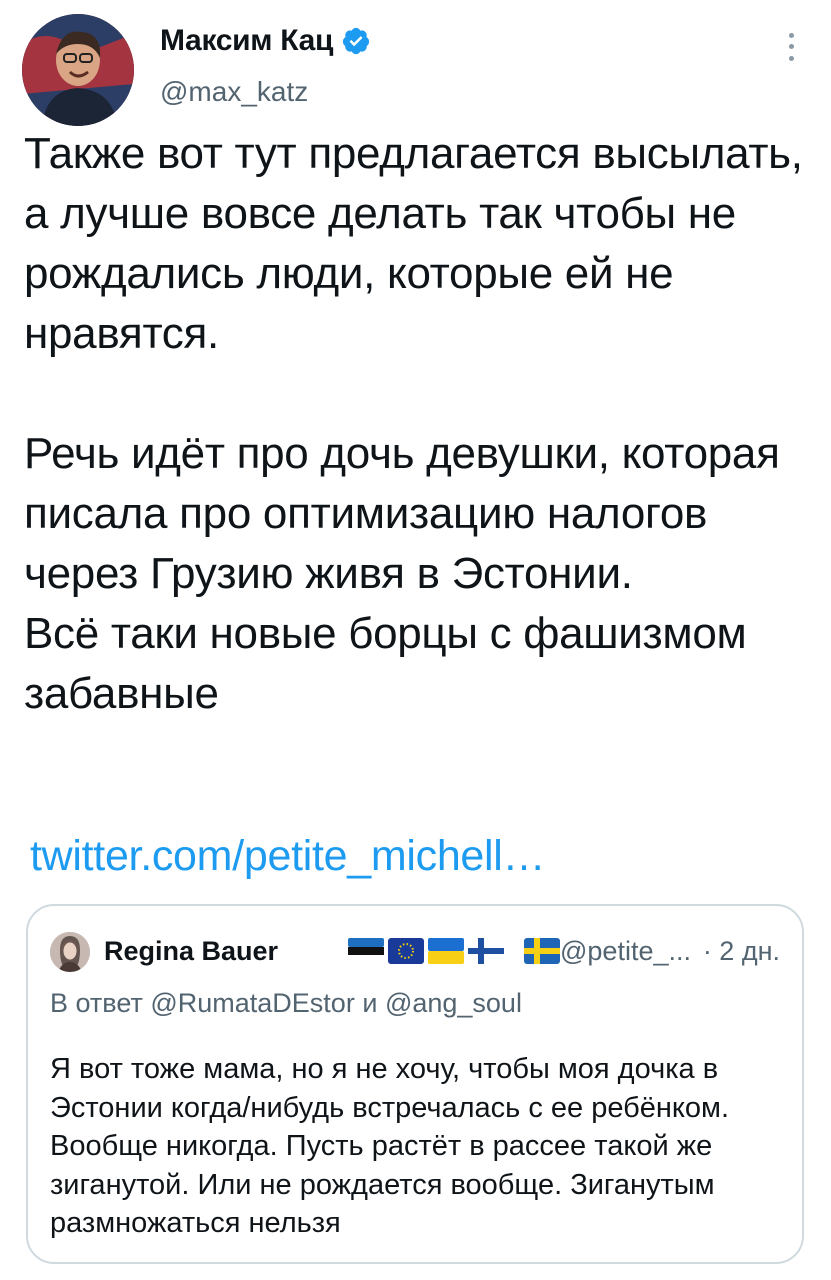  Describe the element at coordinates (542, 951) in the screenshot. I see `sweden-flag-icon` at that location.